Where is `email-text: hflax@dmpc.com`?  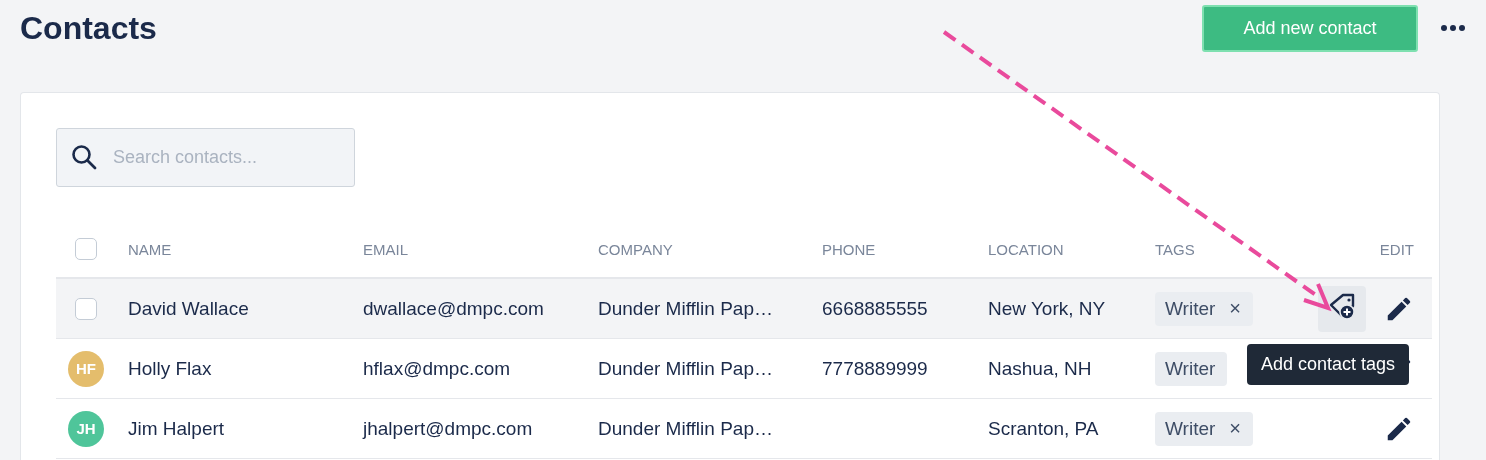 email-text: hflax@dmpc.com is located at coordinates (437, 368).